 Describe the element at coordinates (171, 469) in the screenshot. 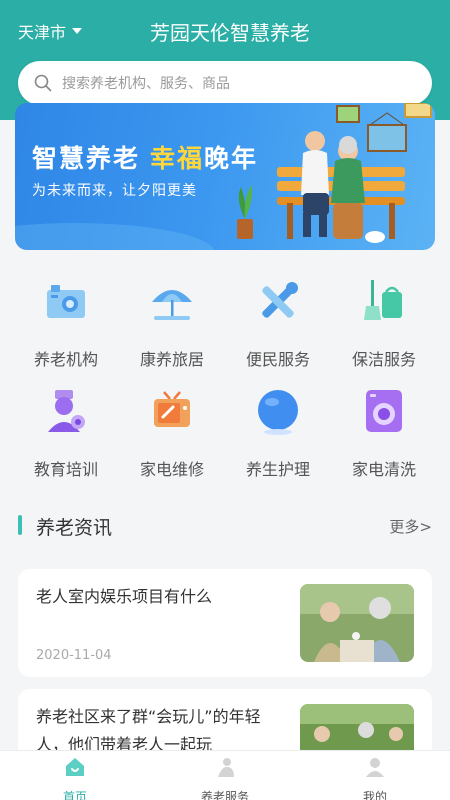

I see `service-label: 家电维修` at that location.